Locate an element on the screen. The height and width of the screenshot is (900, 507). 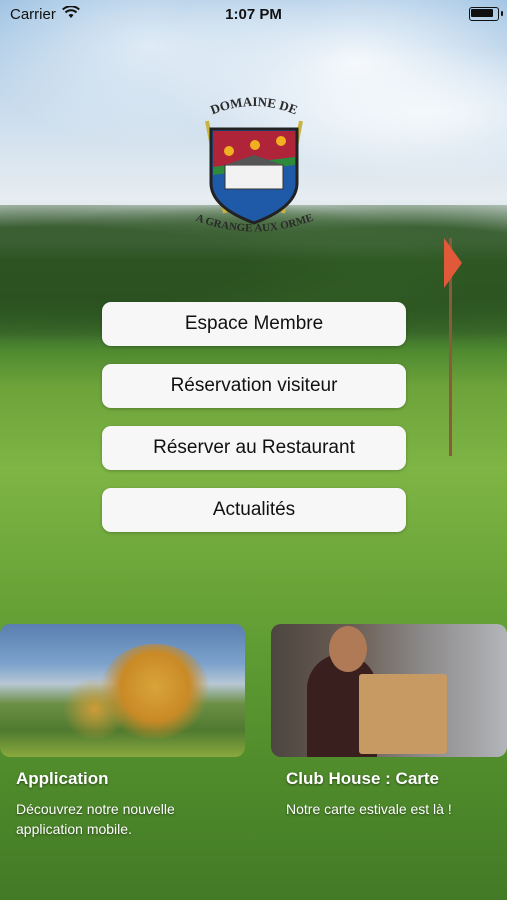
reserver-restaurant-button: Réserver au Restaurant is located at coordinates (254, 448).